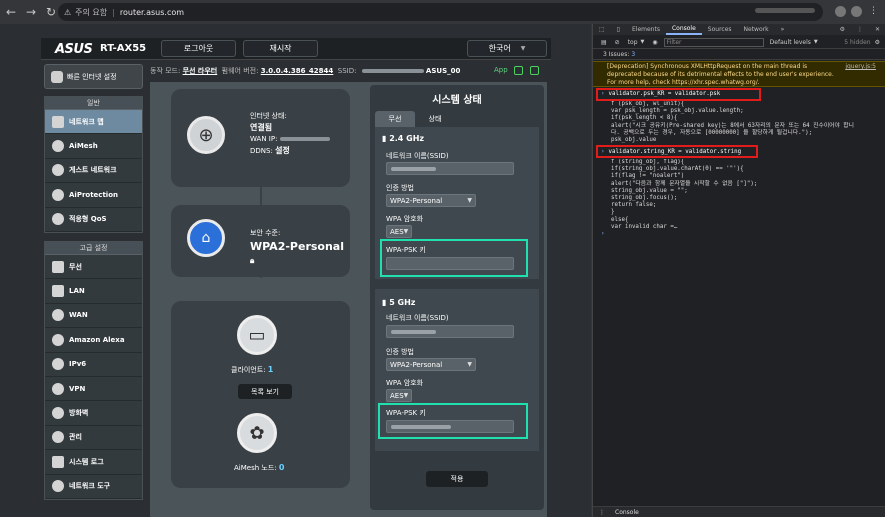  I want to click on clear-icon: ⊘, so click(617, 42).